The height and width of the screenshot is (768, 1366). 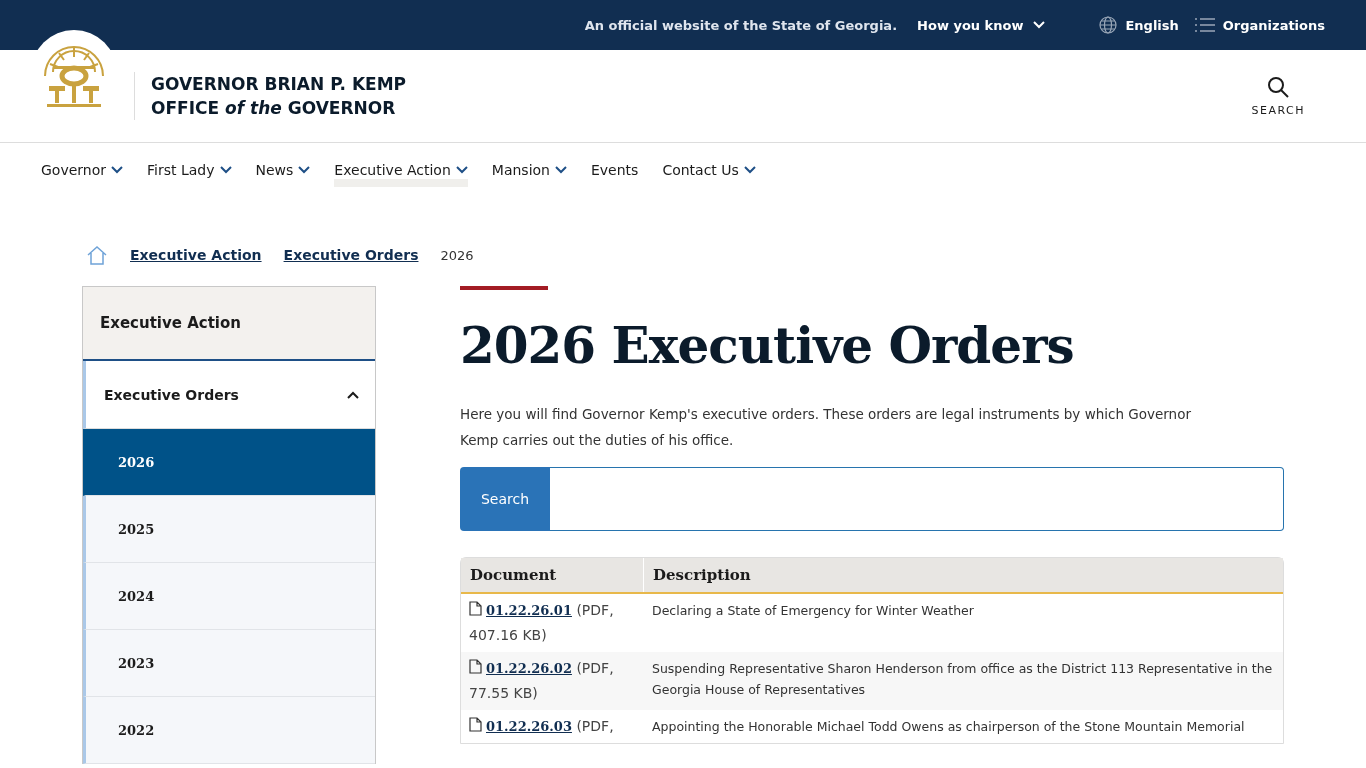 I want to click on home-icon, so click(x=97, y=255).